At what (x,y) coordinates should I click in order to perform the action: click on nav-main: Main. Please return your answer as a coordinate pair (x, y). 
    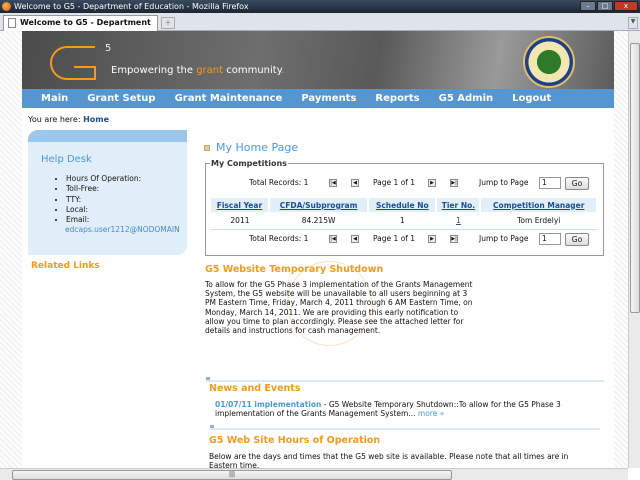
    Looking at the image, I should click on (54, 98).